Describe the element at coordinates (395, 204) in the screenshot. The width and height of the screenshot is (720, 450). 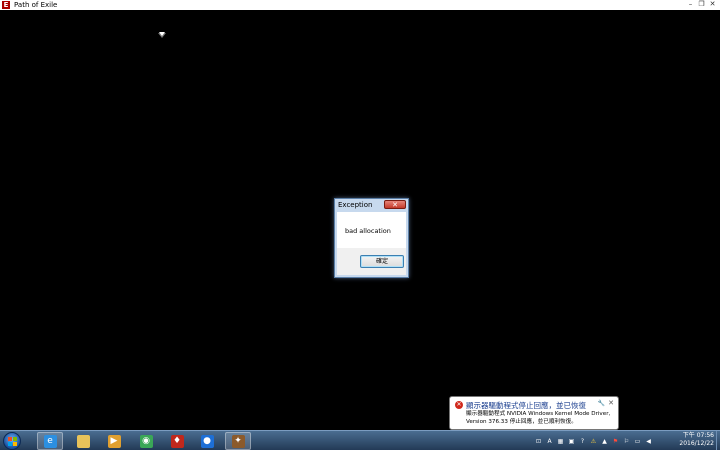
I see `dialog-close-button: ✕` at that location.